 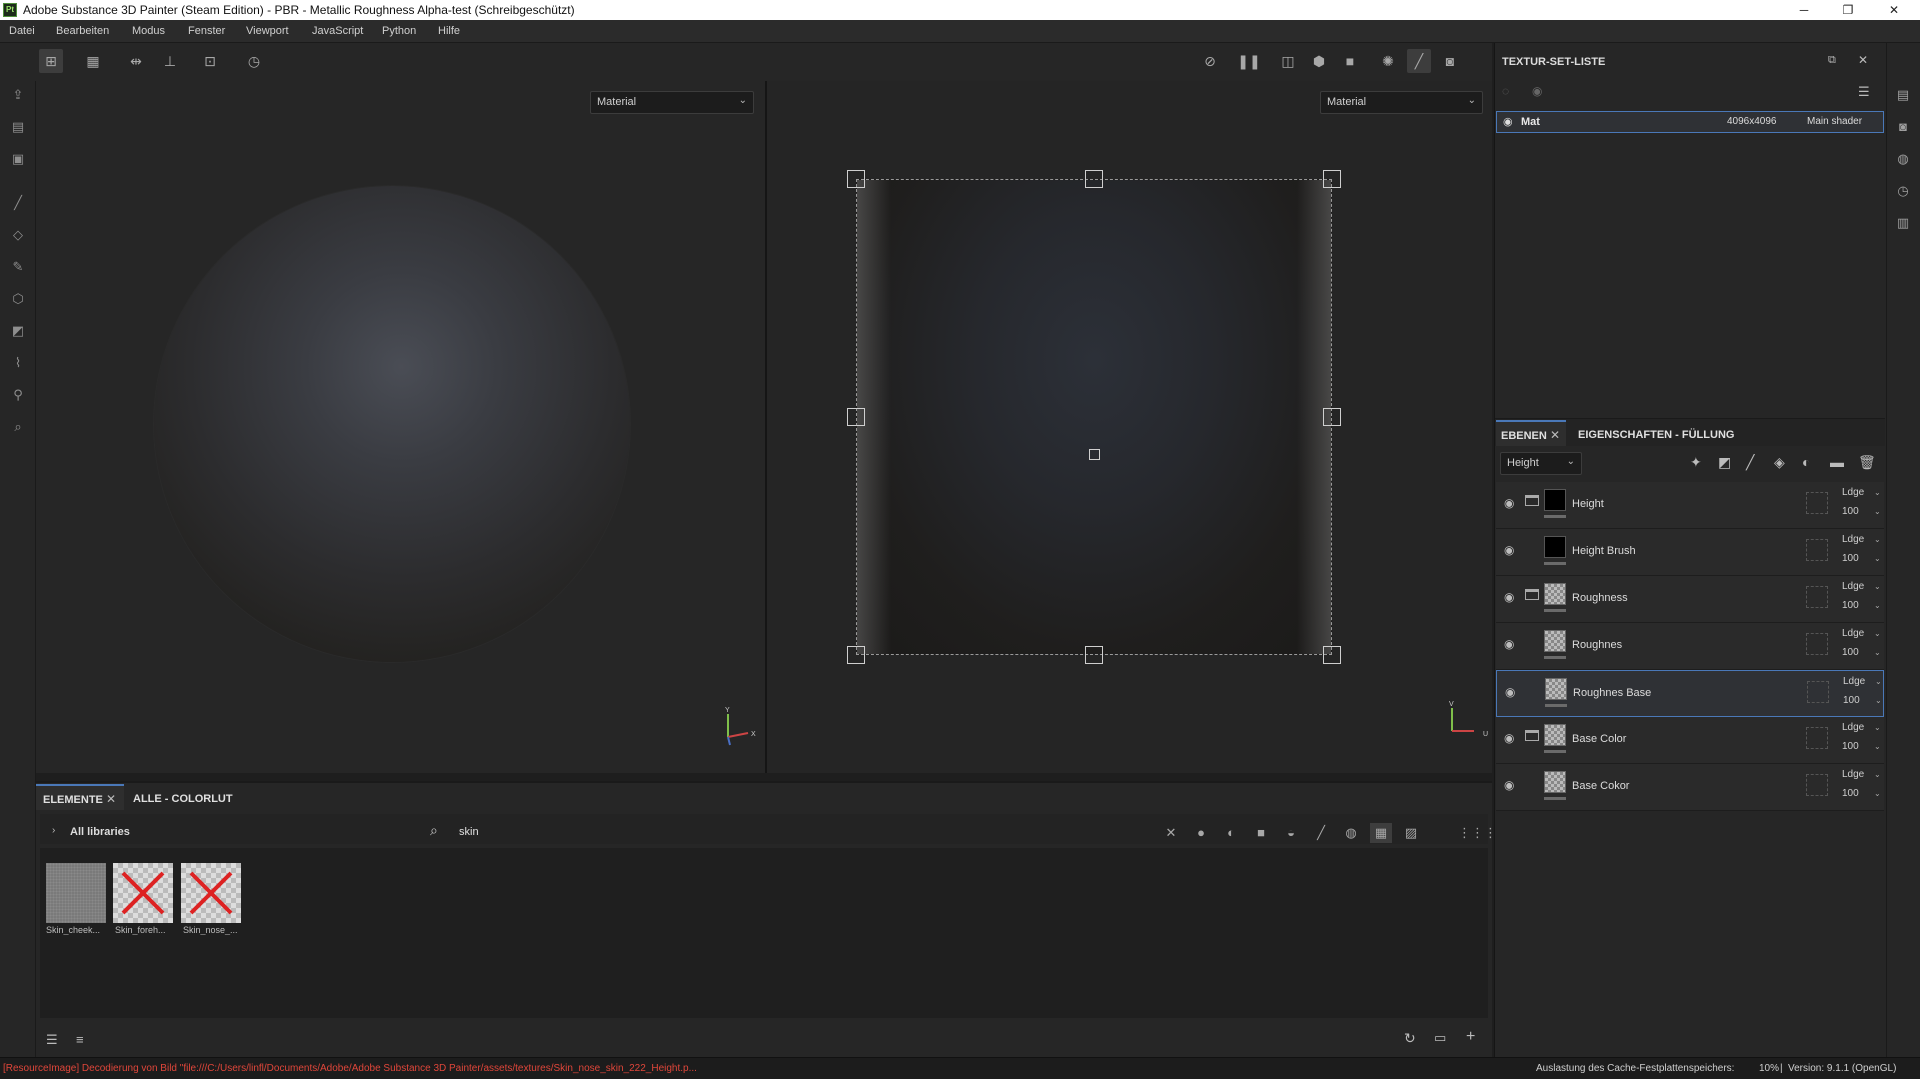 I want to click on filter-environments-icon: ▨, so click(x=1411, y=833).